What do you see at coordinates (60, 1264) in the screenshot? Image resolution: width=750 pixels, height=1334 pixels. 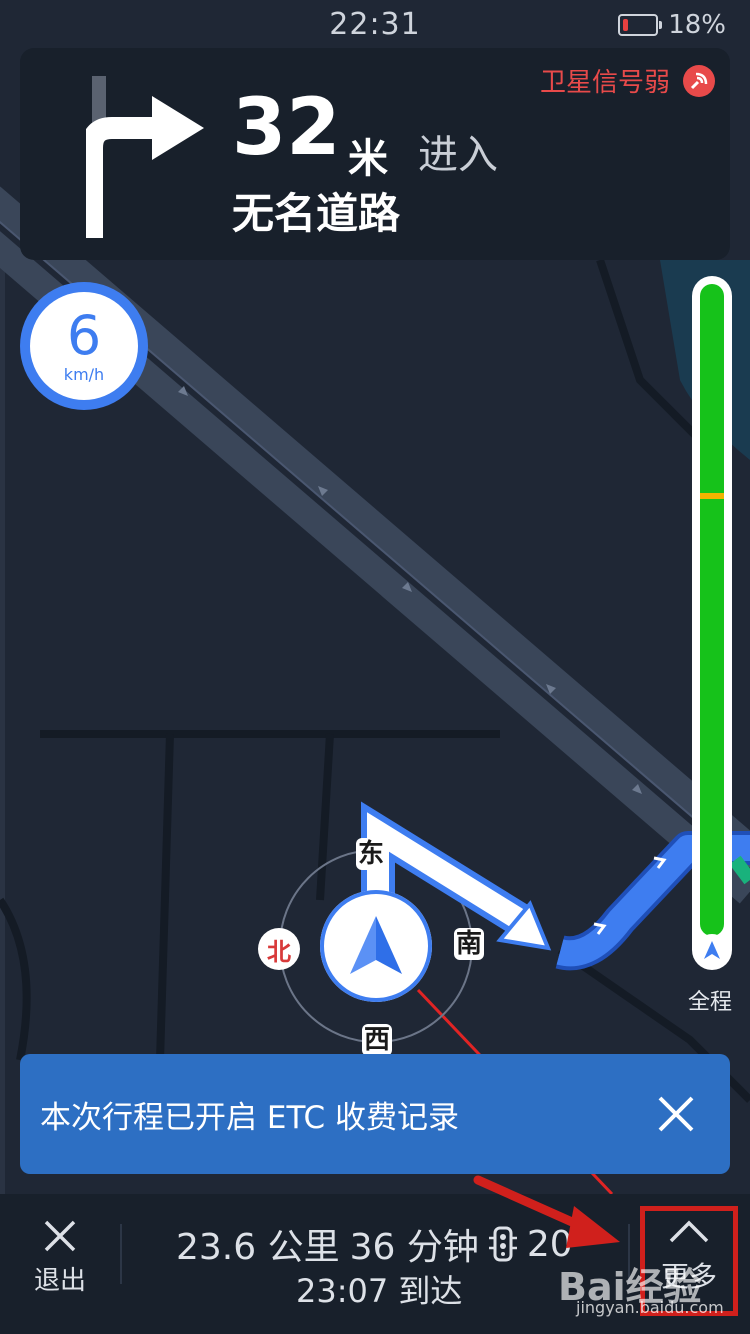 I see `exit-button: 退出` at bounding box center [60, 1264].